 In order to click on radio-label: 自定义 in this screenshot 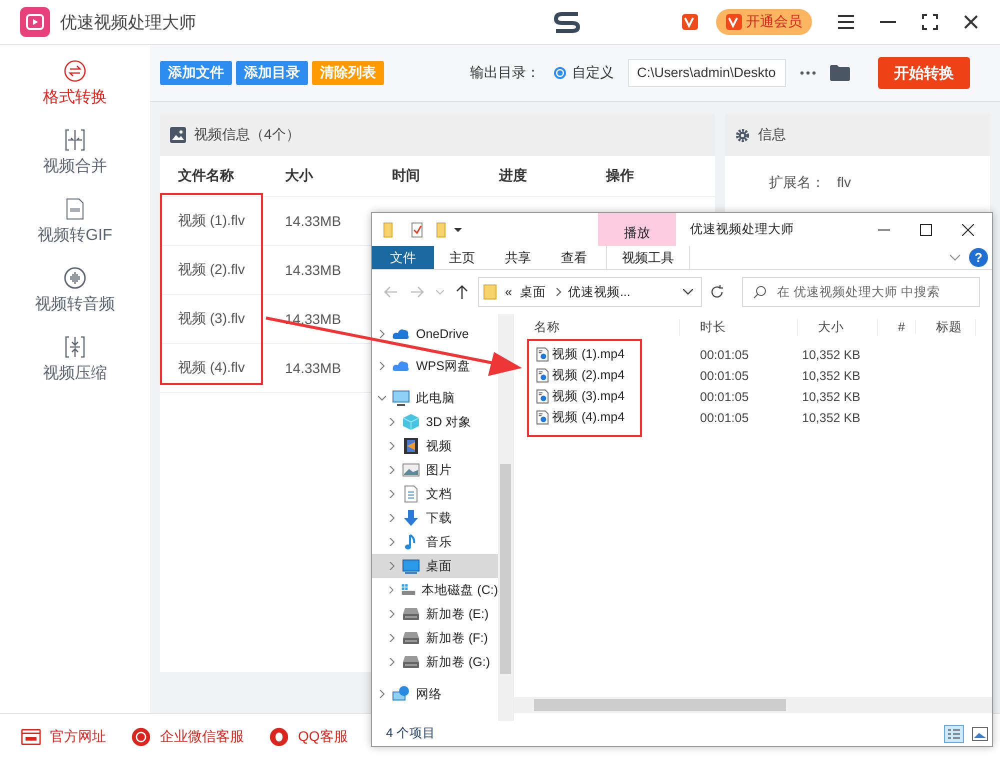, I will do `click(593, 73)`.